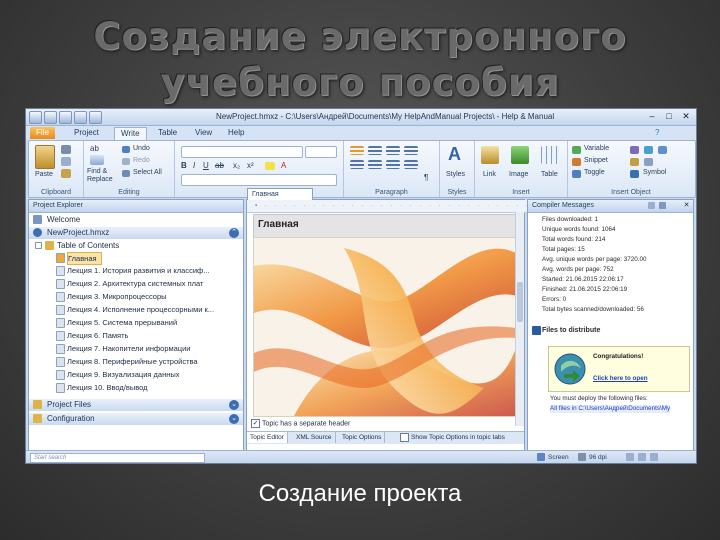  I want to click on bold-icon: B, so click(184, 165).